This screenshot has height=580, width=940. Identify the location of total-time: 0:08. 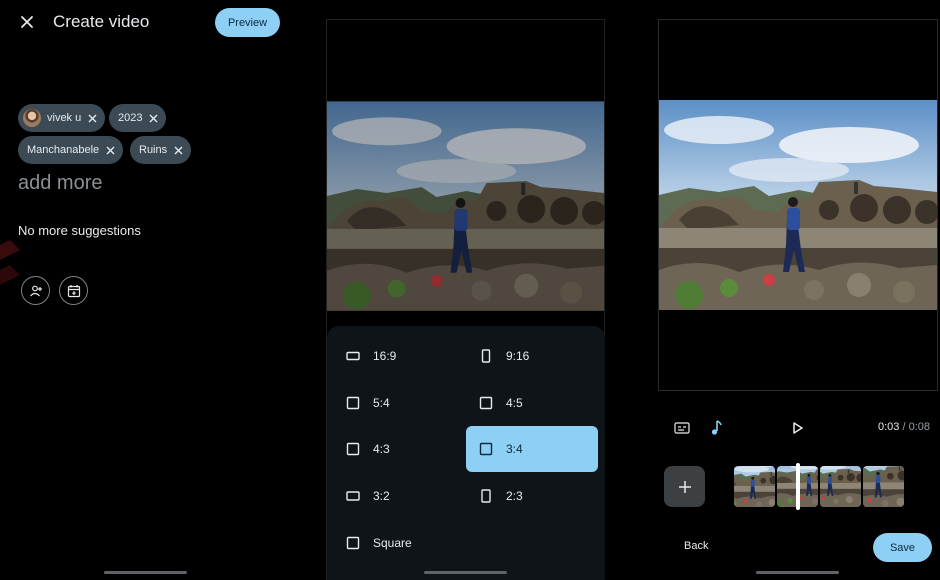
(919, 427).